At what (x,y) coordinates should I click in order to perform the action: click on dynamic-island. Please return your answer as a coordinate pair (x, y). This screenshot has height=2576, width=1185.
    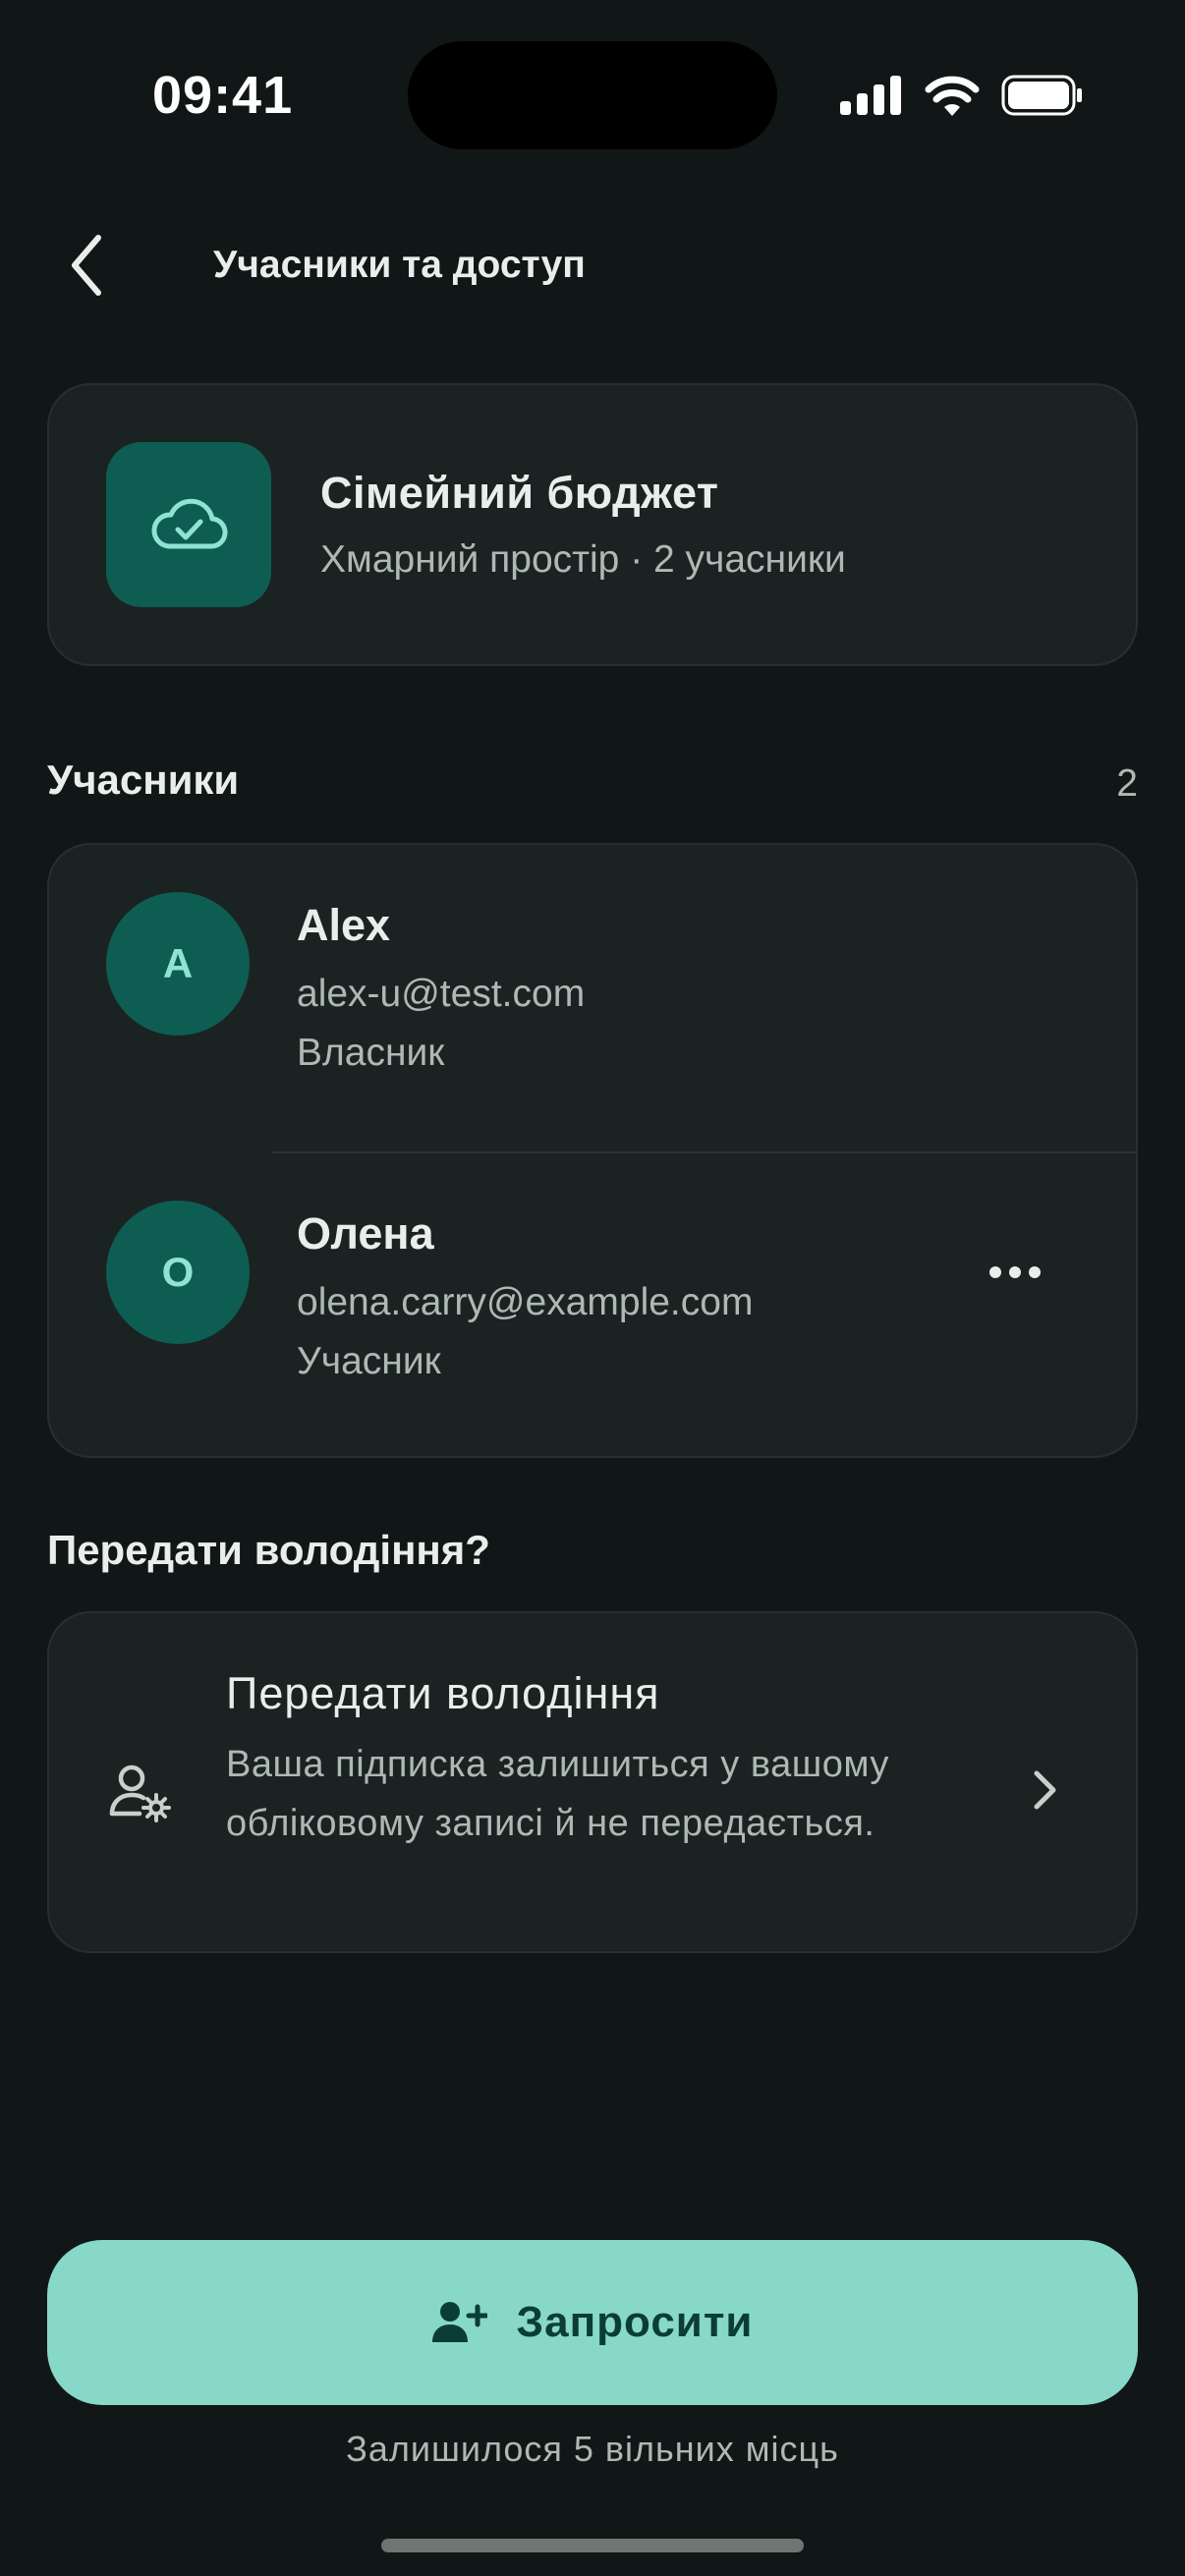
    Looking at the image, I should click on (592, 95).